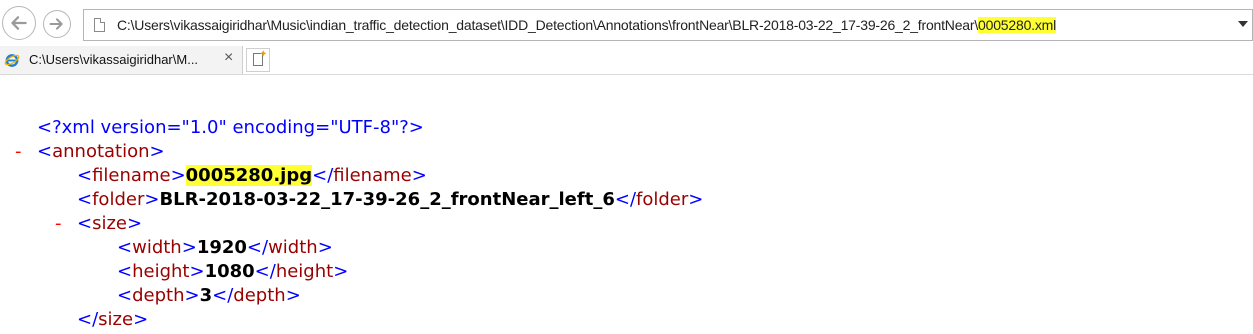 The height and width of the screenshot is (334, 1253). I want to click on collapse-toggle-annotation: -, so click(18, 152).